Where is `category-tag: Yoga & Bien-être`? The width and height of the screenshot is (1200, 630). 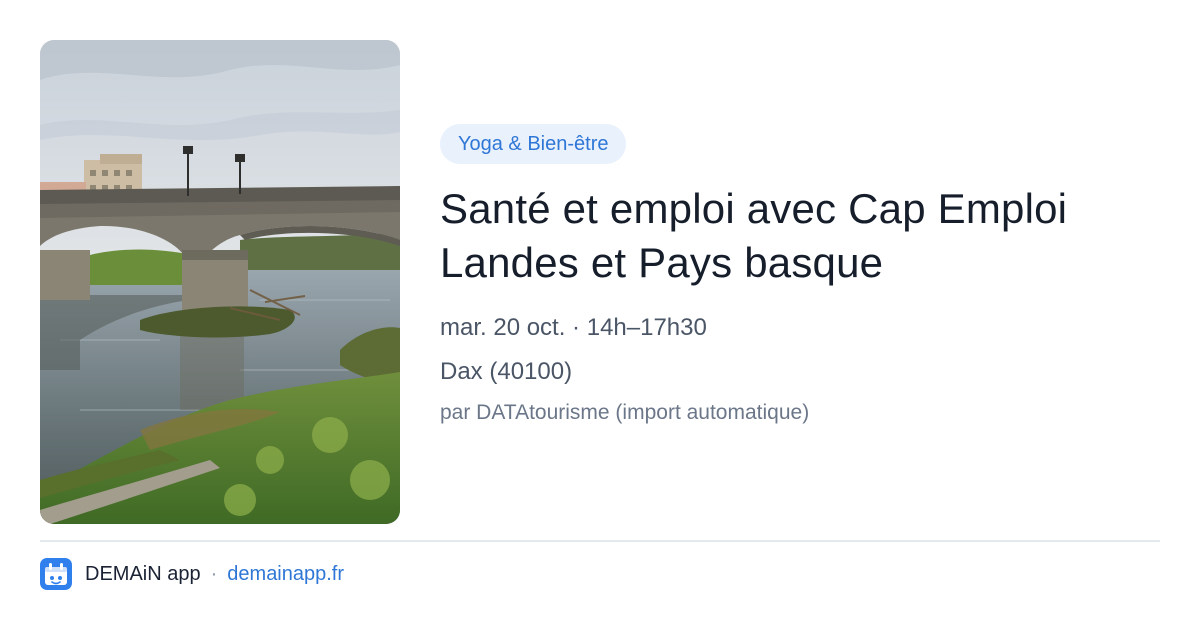 category-tag: Yoga & Bien-être is located at coordinates (533, 144).